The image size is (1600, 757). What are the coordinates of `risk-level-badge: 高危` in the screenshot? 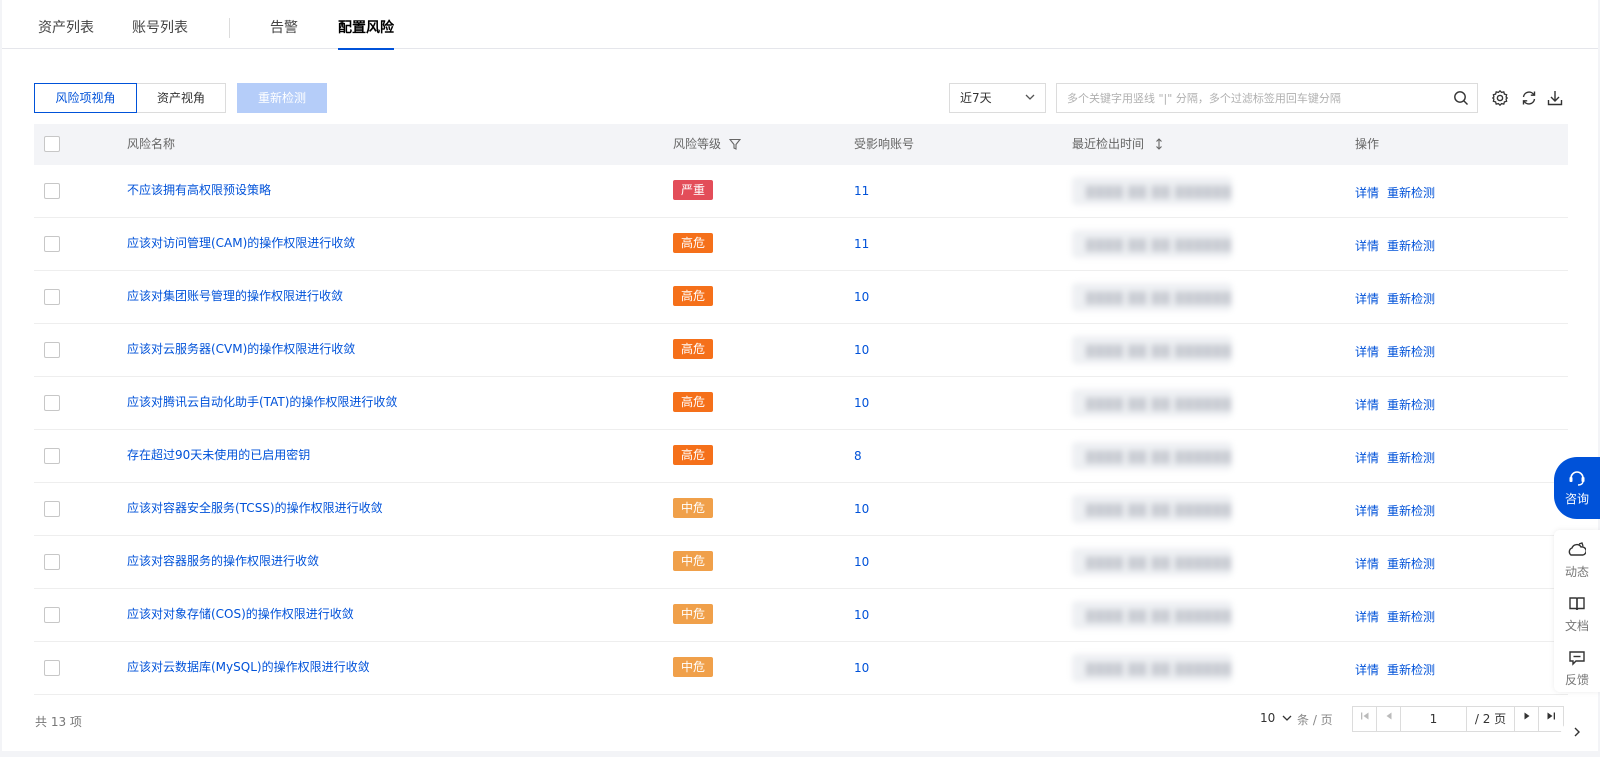 It's located at (693, 243).